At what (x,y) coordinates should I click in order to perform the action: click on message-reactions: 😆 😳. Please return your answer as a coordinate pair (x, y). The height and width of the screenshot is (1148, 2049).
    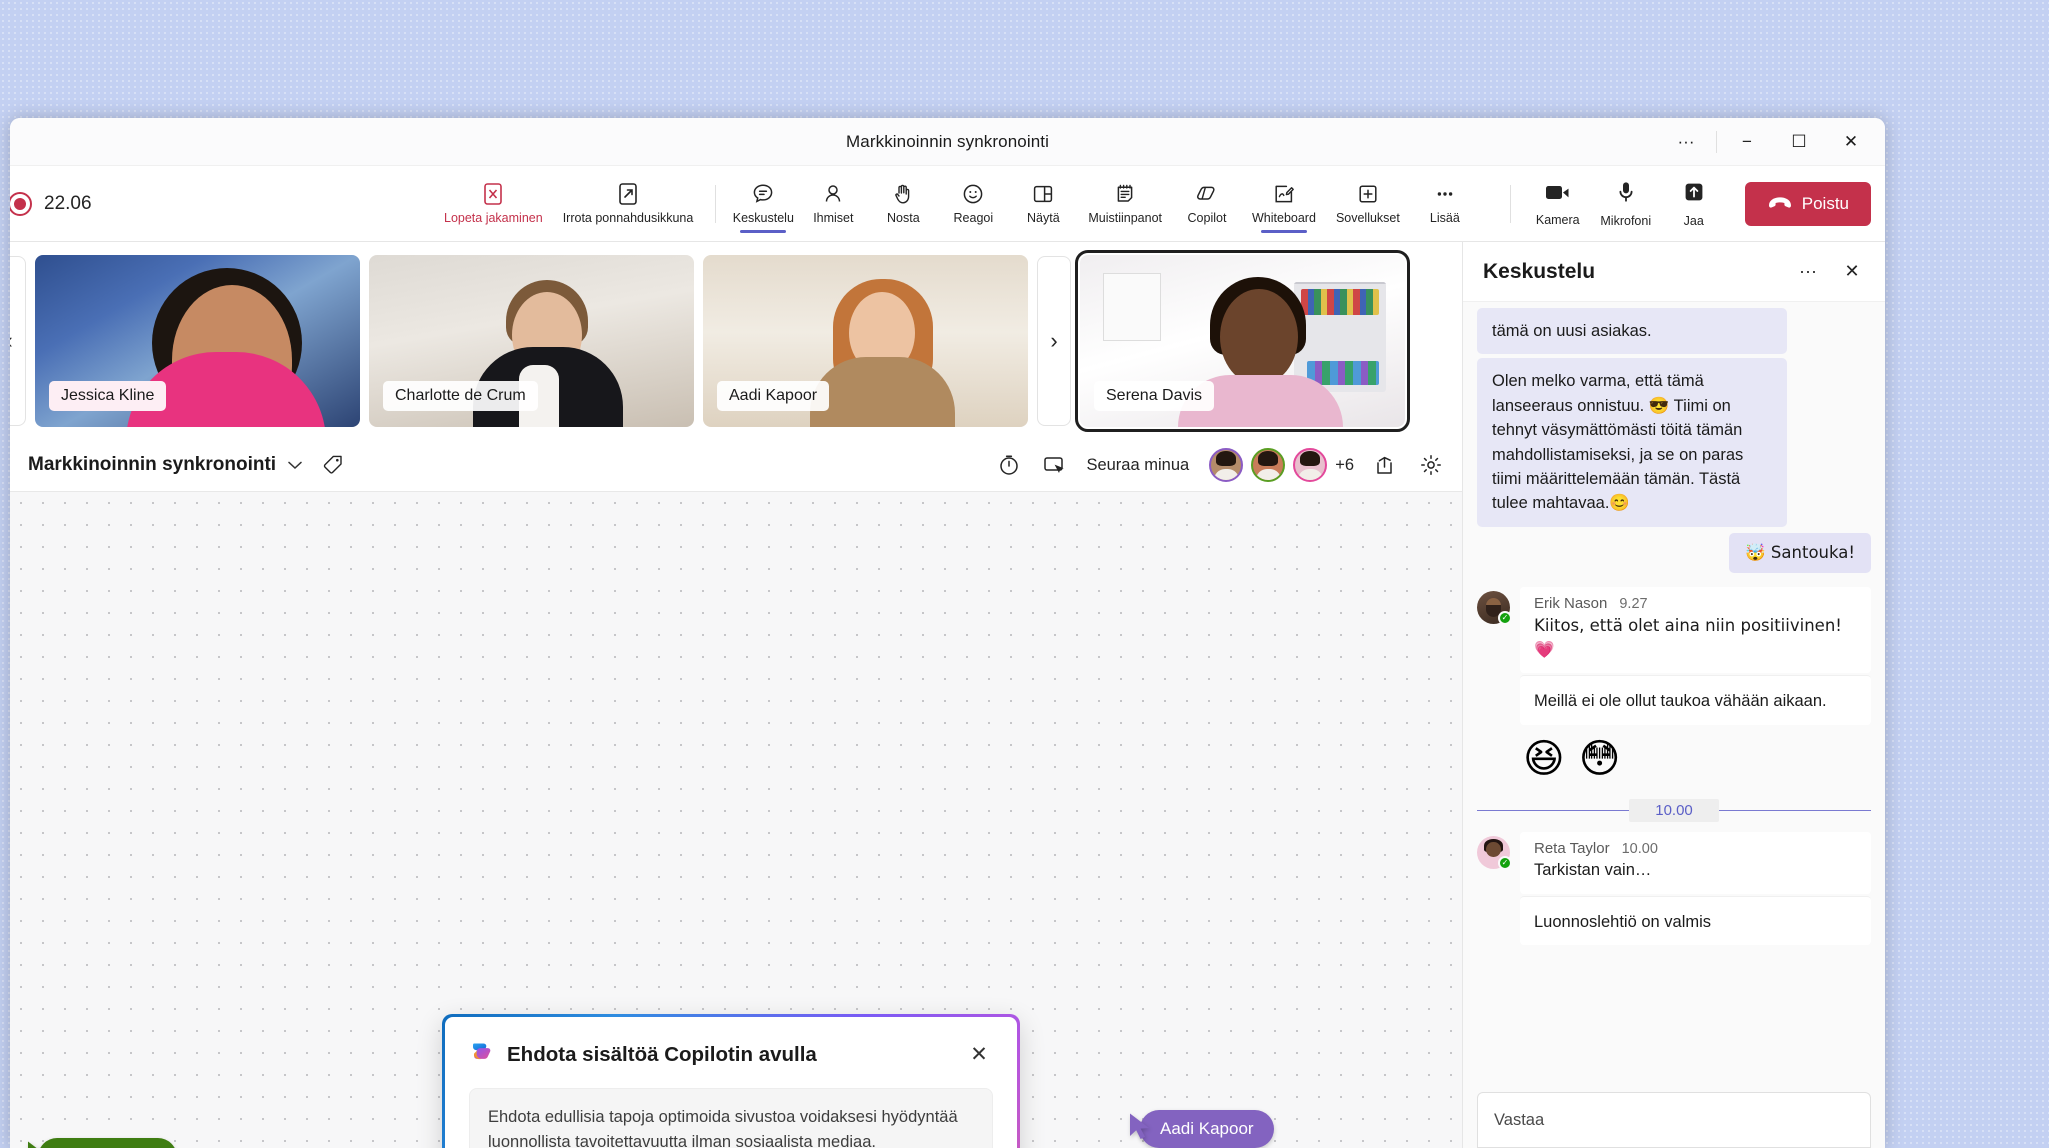
    Looking at the image, I should click on (1697, 759).